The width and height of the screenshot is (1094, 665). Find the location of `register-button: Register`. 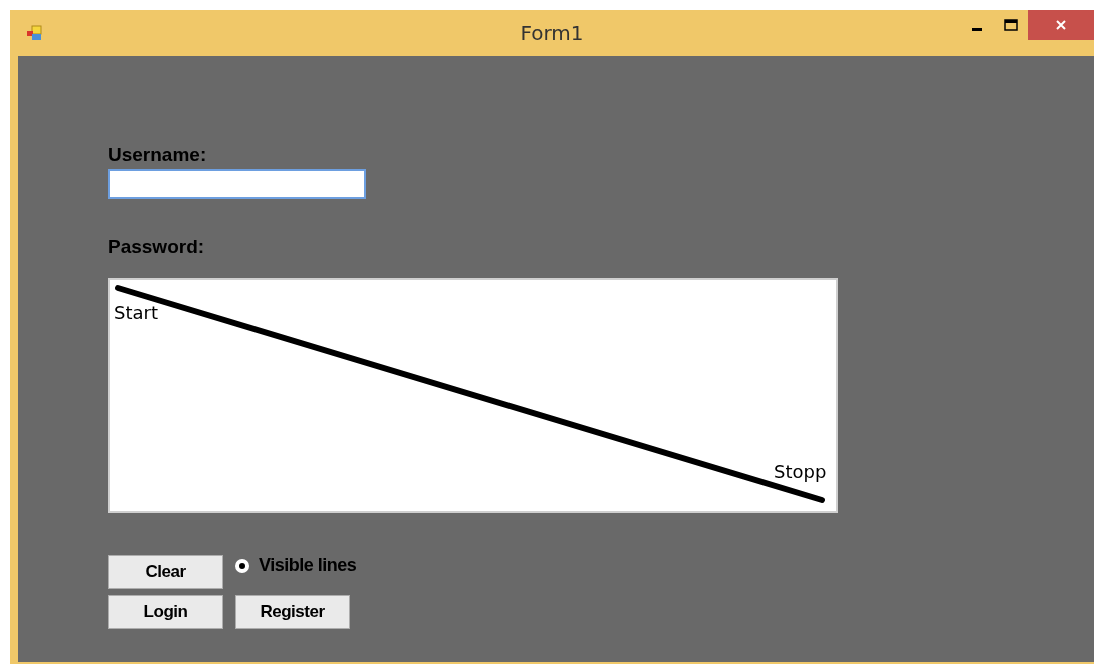

register-button: Register is located at coordinates (292, 612).